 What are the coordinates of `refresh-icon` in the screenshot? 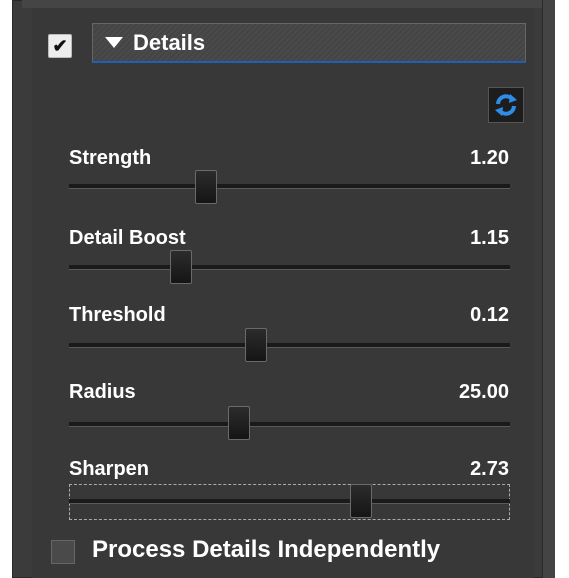 It's located at (506, 105).